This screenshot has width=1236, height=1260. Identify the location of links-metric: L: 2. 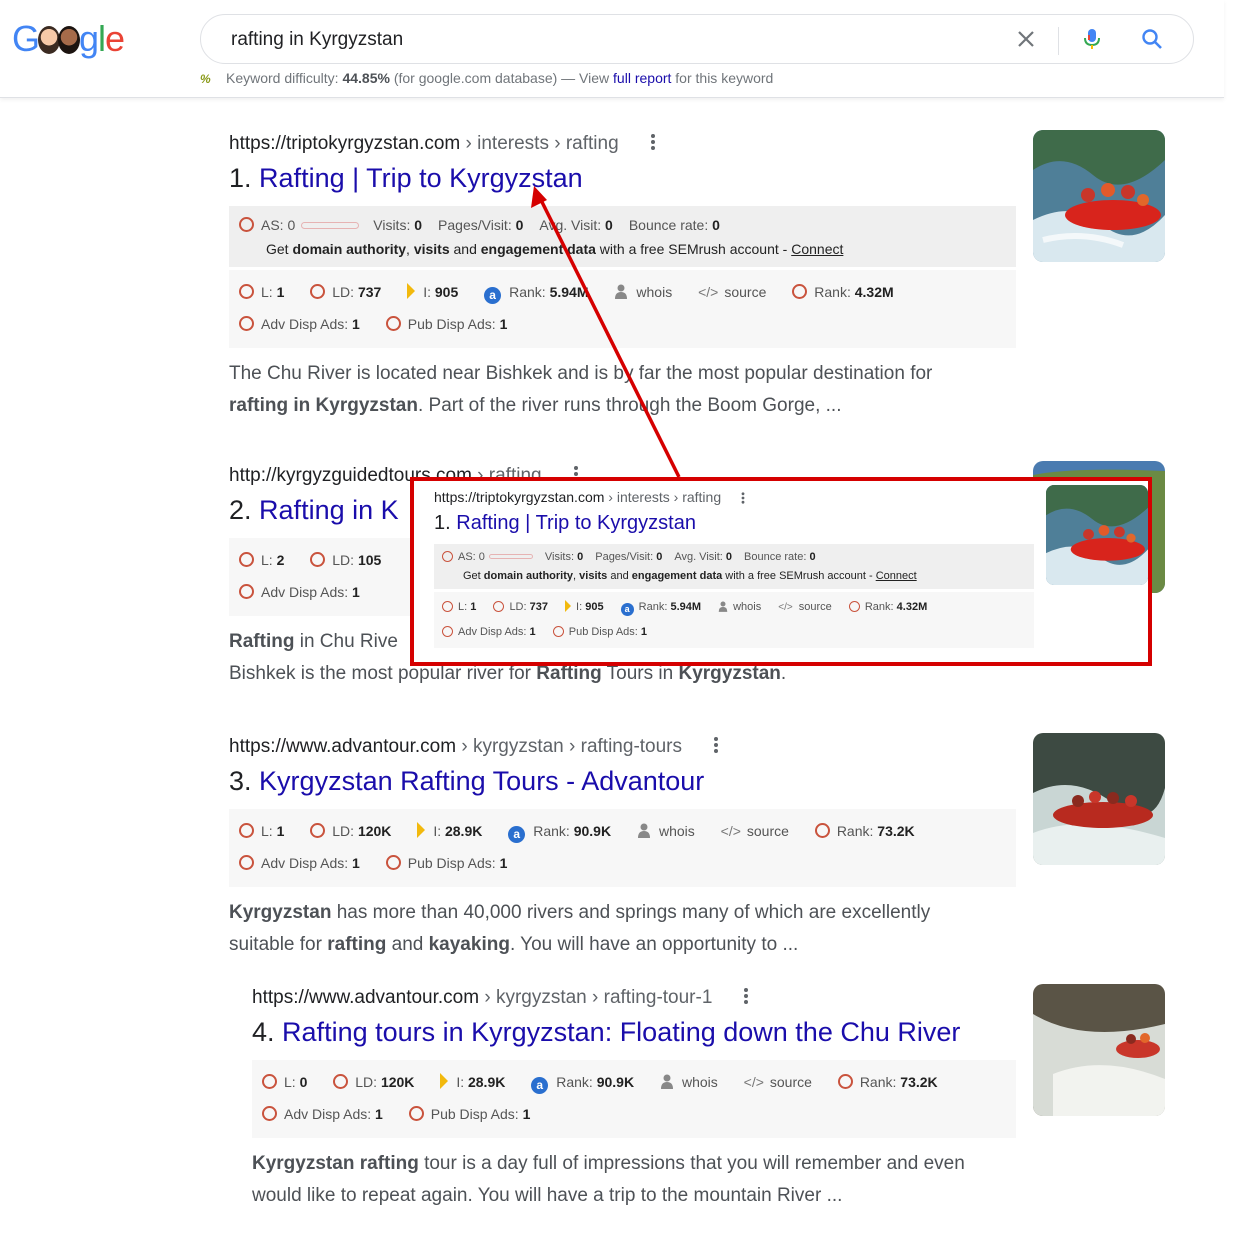
(261, 560).